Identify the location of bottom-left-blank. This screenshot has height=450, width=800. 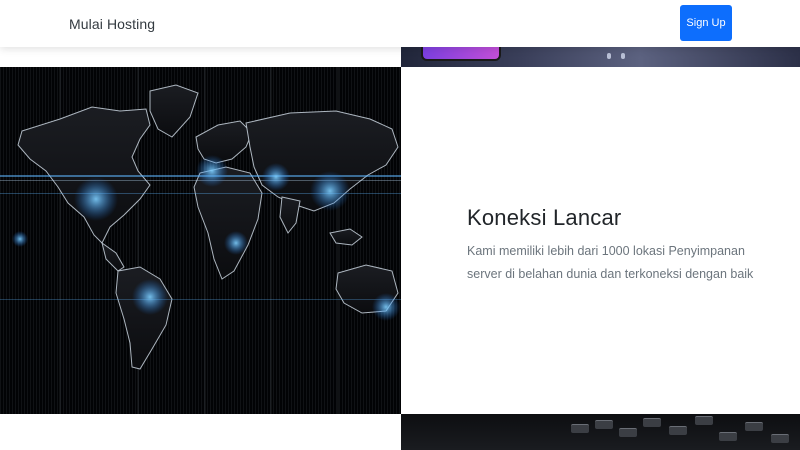
(200, 432).